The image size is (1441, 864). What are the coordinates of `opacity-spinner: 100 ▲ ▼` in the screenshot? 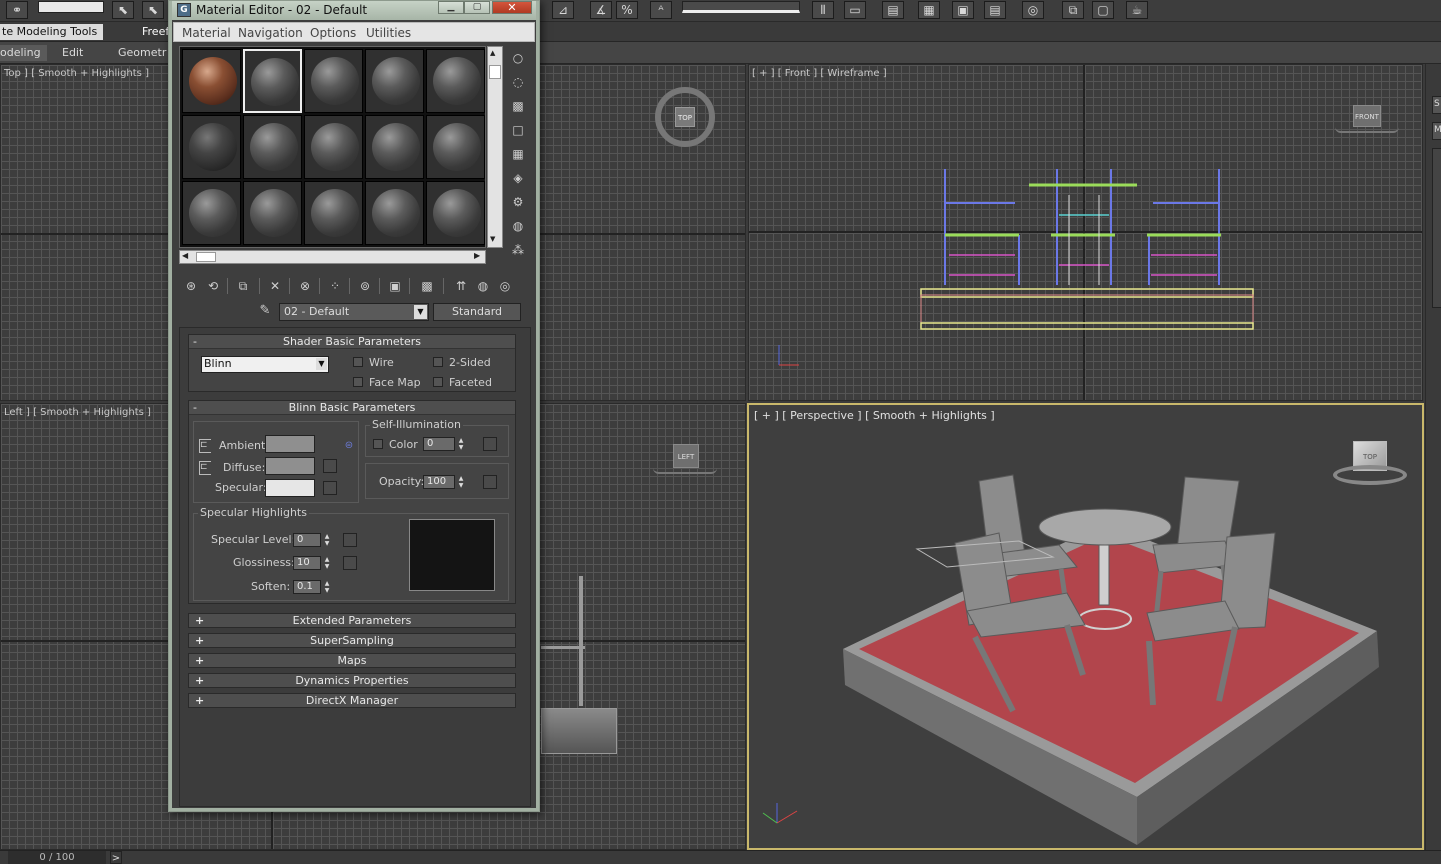 It's located at (443, 482).